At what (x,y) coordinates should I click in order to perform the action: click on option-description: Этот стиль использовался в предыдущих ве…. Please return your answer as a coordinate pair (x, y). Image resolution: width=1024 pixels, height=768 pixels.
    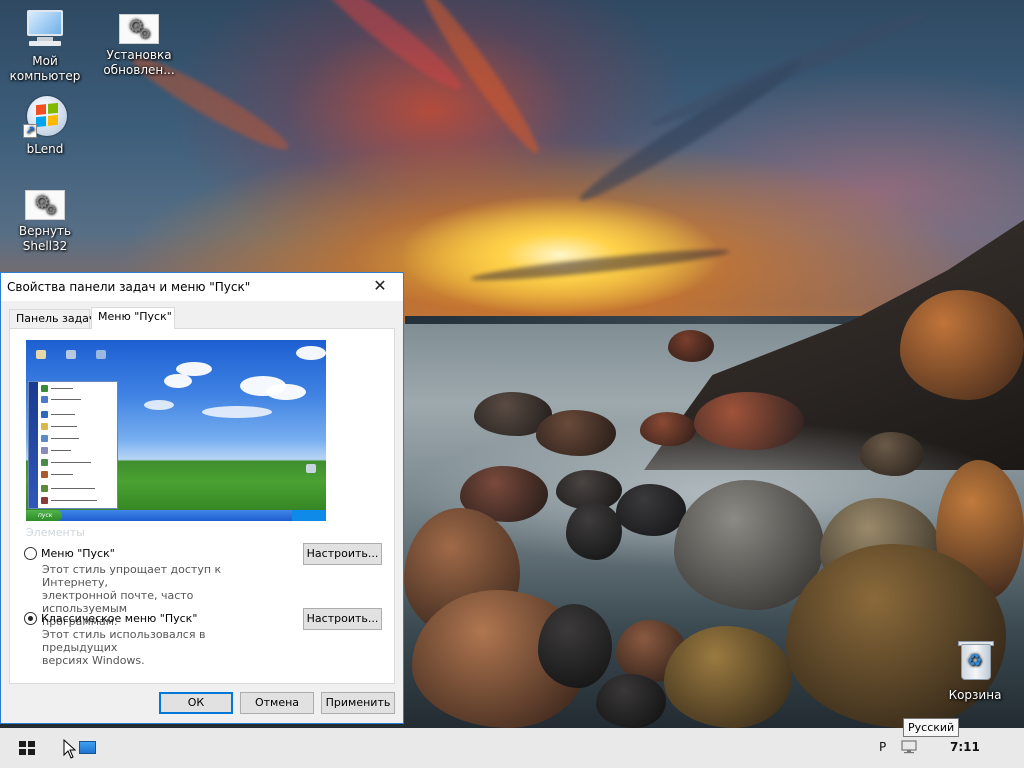
    Looking at the image, I should click on (157, 647).